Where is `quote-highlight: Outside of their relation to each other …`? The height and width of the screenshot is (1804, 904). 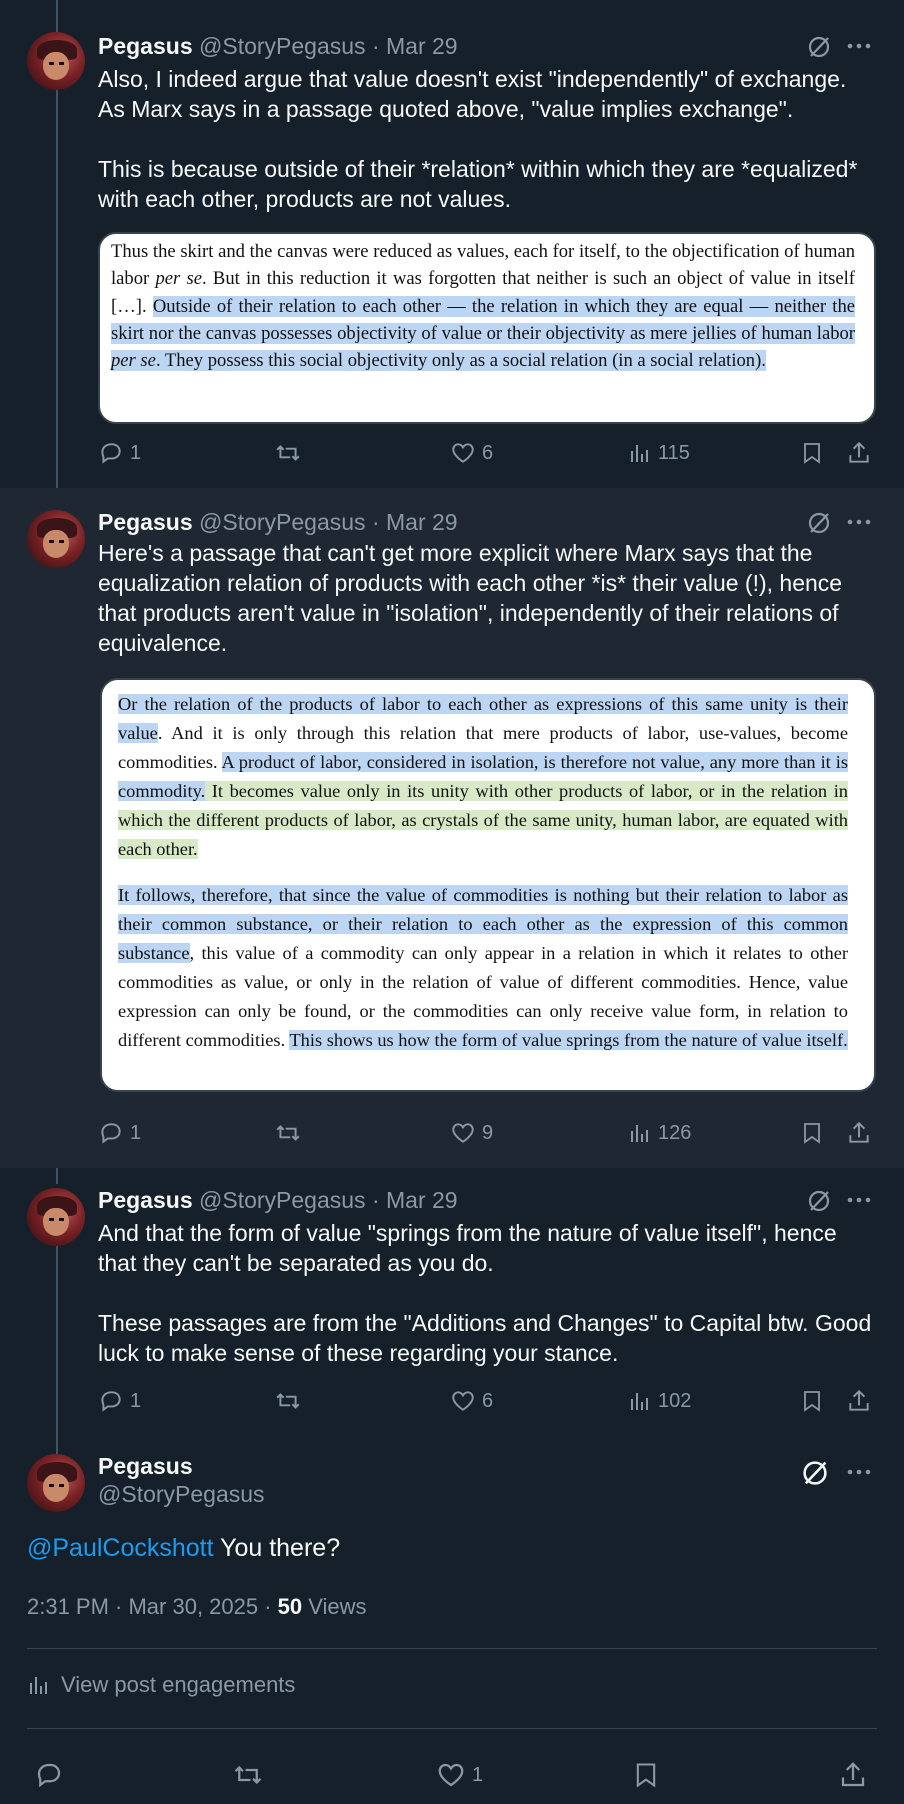 quote-highlight: Outside of their relation to each other … is located at coordinates (483, 319).